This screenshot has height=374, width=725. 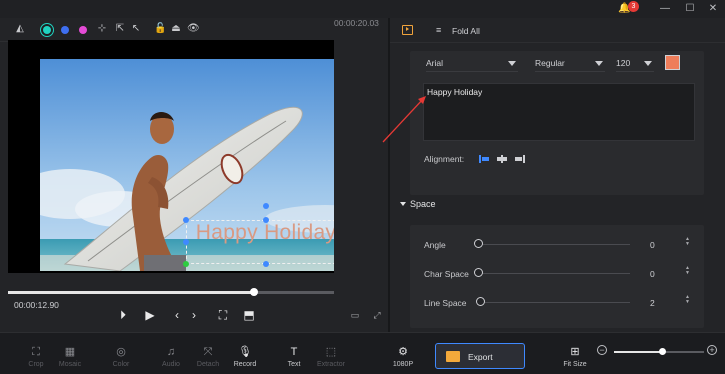 What do you see at coordinates (186, 264) in the screenshot?
I see `resize-handle-bl` at bounding box center [186, 264].